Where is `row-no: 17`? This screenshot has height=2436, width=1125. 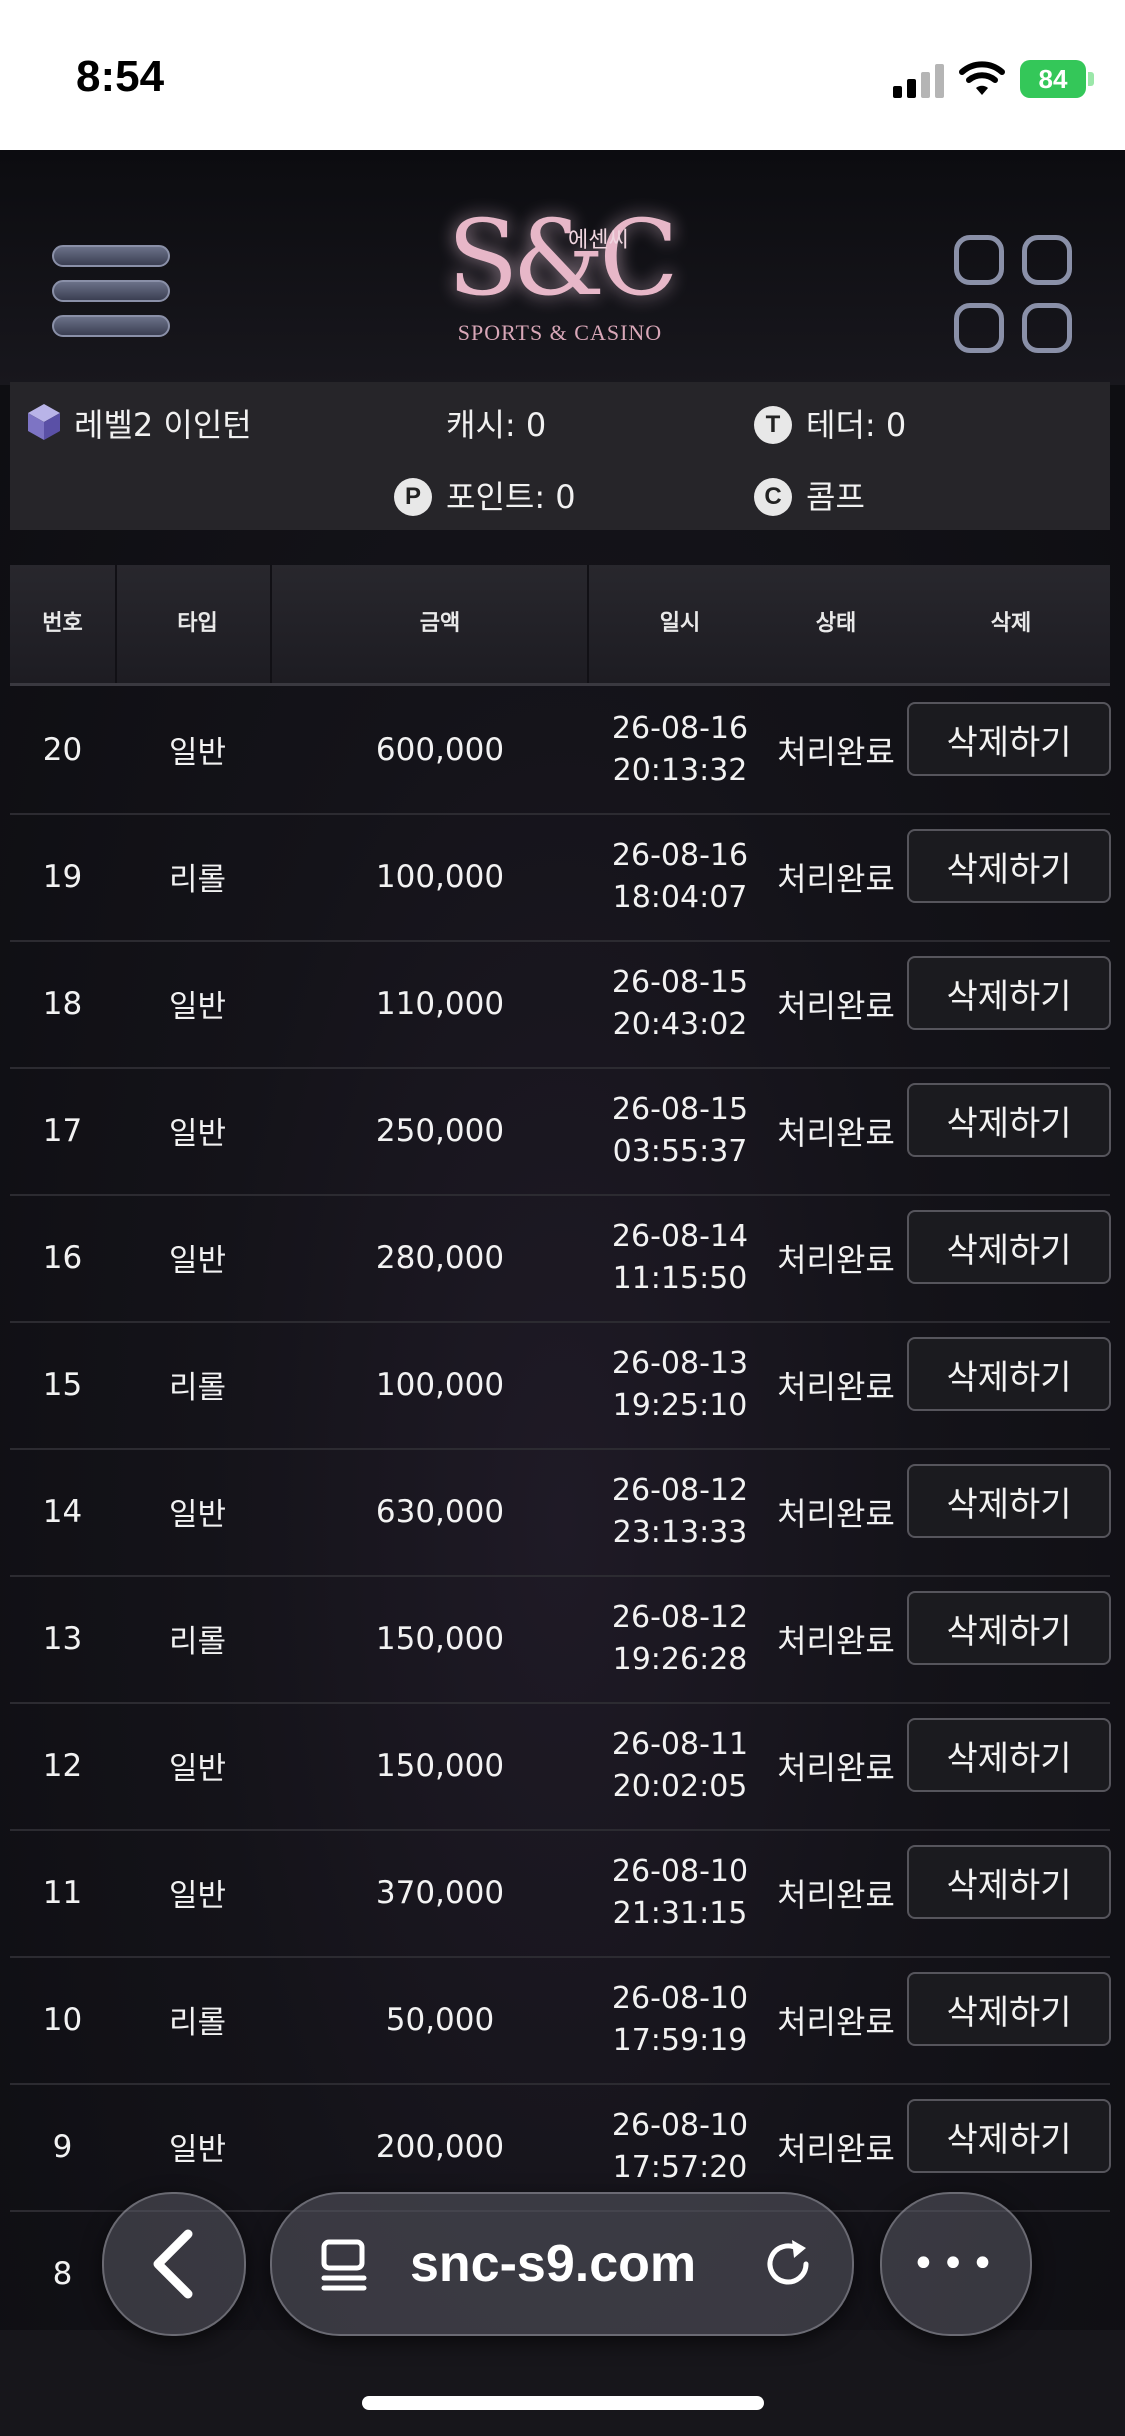 row-no: 17 is located at coordinates (62, 1130).